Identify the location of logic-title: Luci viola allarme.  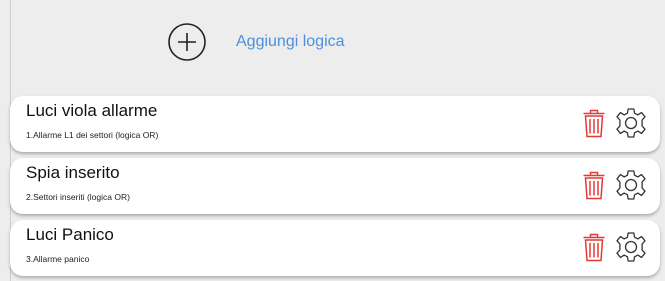
(92, 110).